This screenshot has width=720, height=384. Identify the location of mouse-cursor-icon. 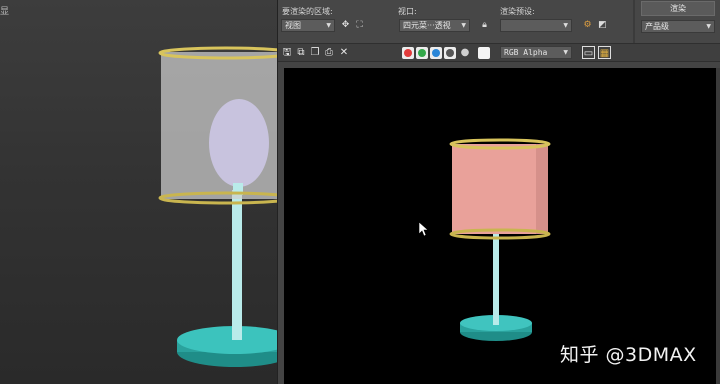
(423, 229).